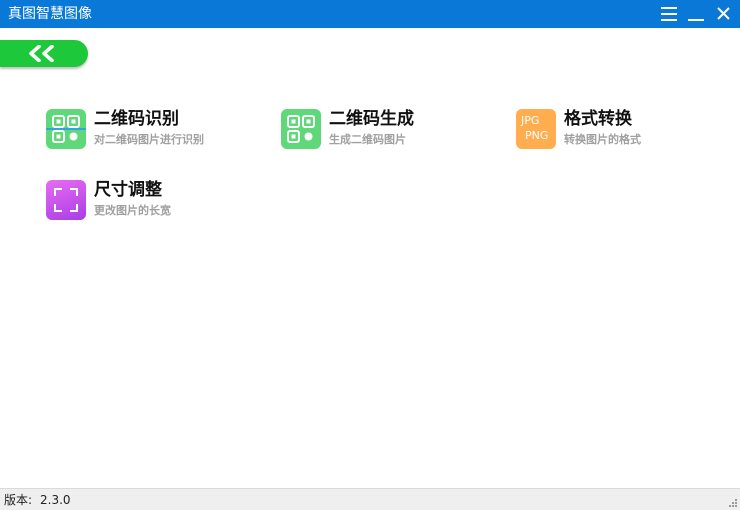  Describe the element at coordinates (66, 129) in the screenshot. I see `qr-scan-icon` at that location.